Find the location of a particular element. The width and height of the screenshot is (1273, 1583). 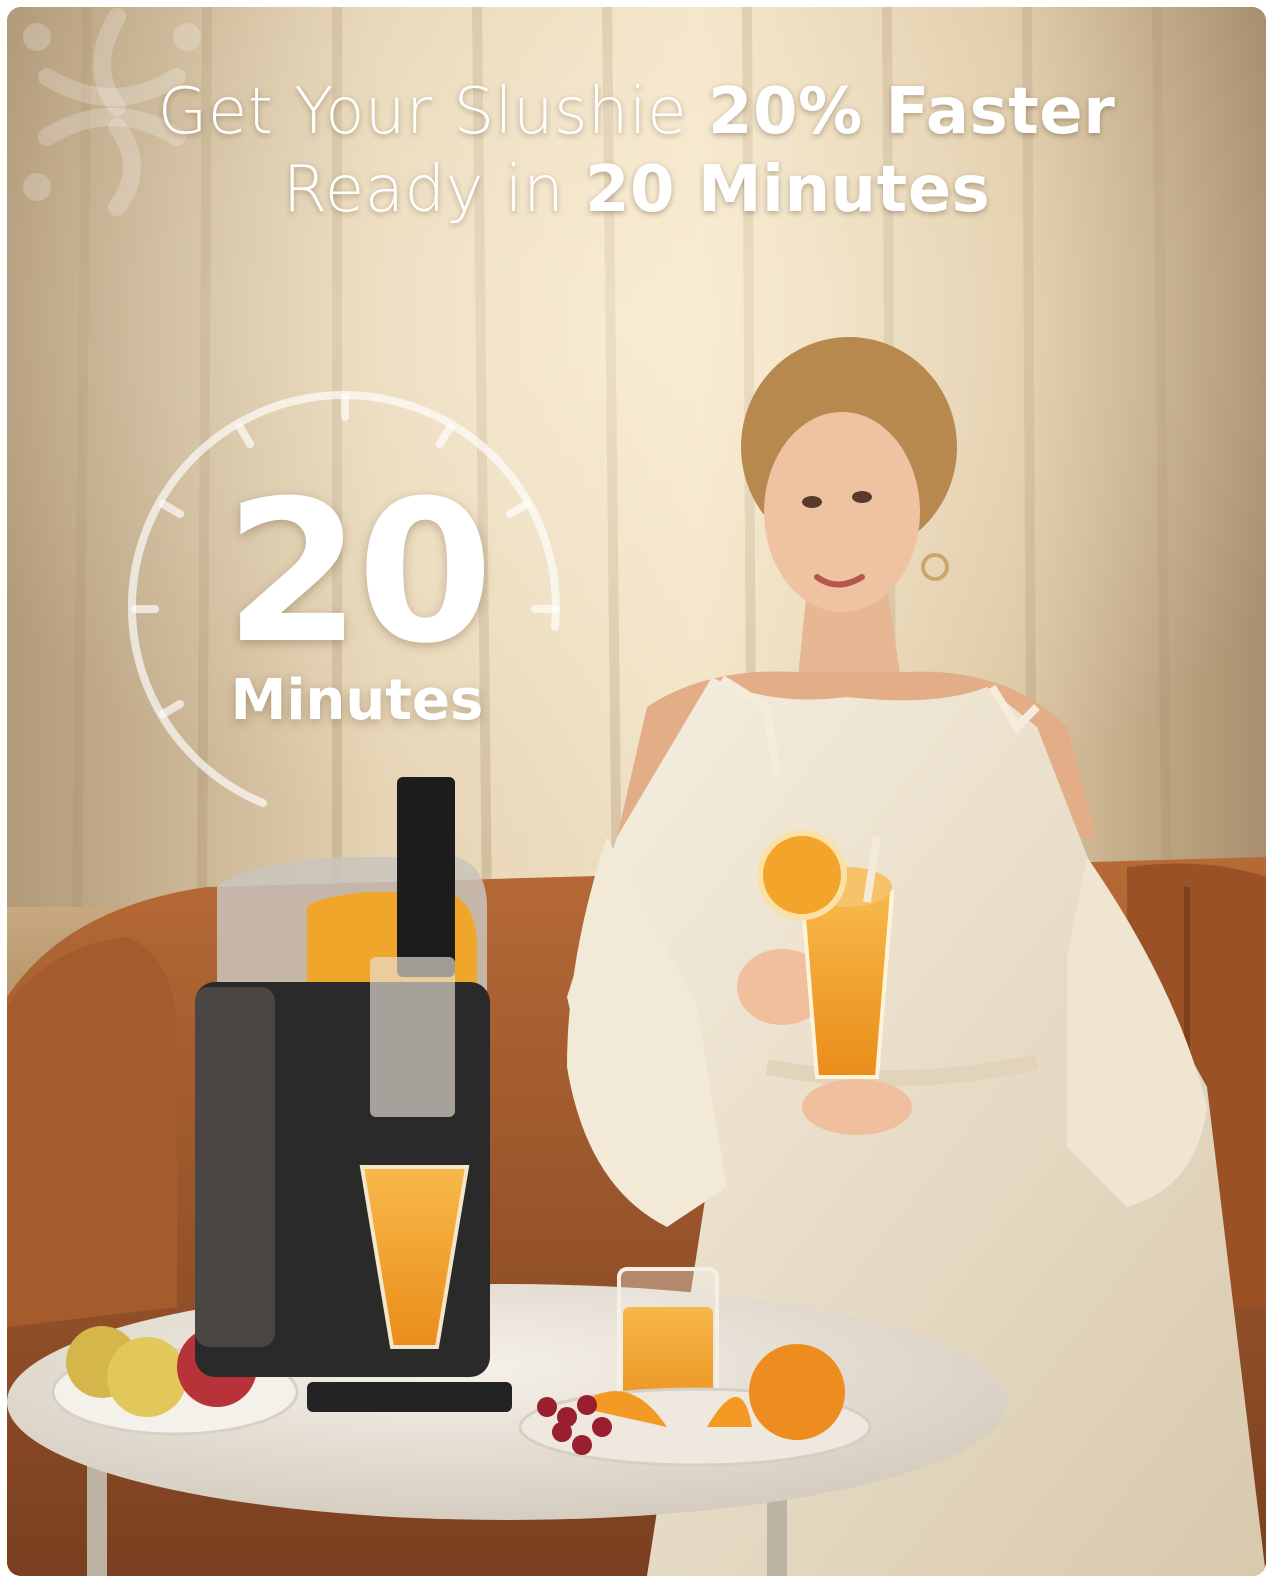

timer-label: 20 Minutes is located at coordinates (357, 602).